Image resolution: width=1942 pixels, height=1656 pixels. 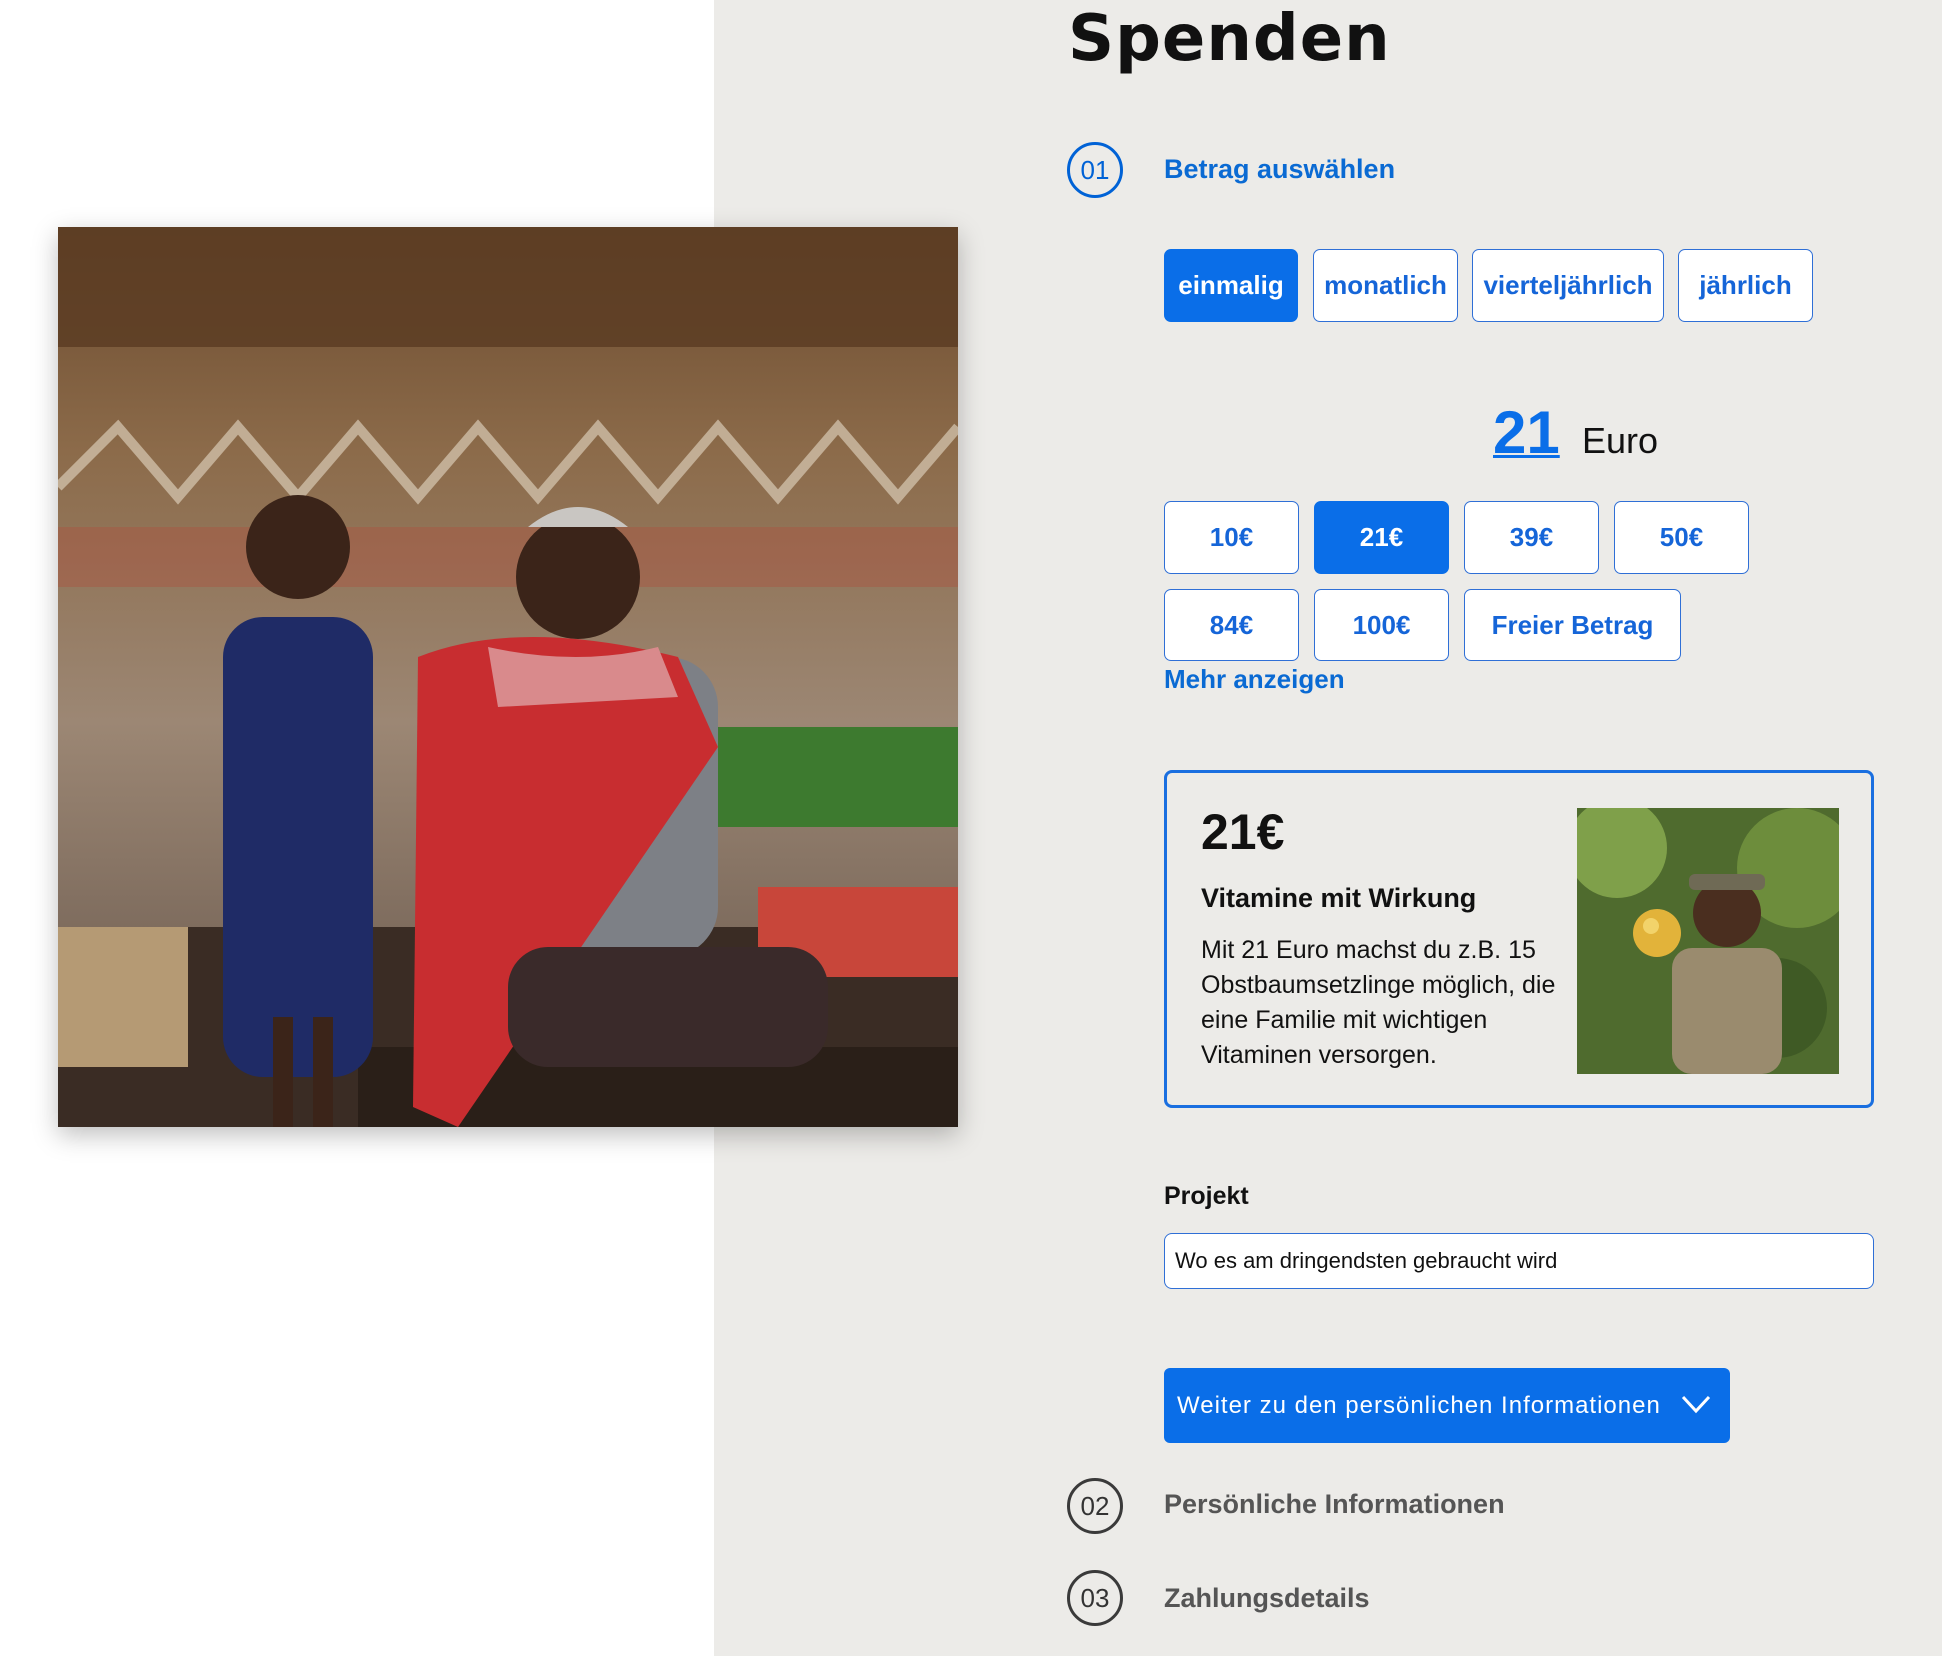 I want to click on step-3-label: Zahlungsdetails, so click(x=1267, y=1598).